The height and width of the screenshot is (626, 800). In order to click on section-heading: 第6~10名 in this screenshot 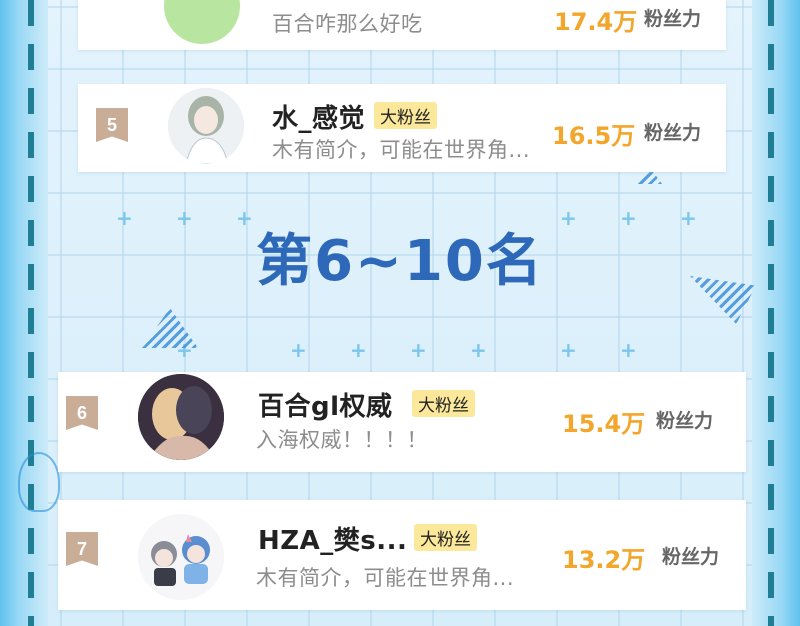, I will do `click(400, 261)`.